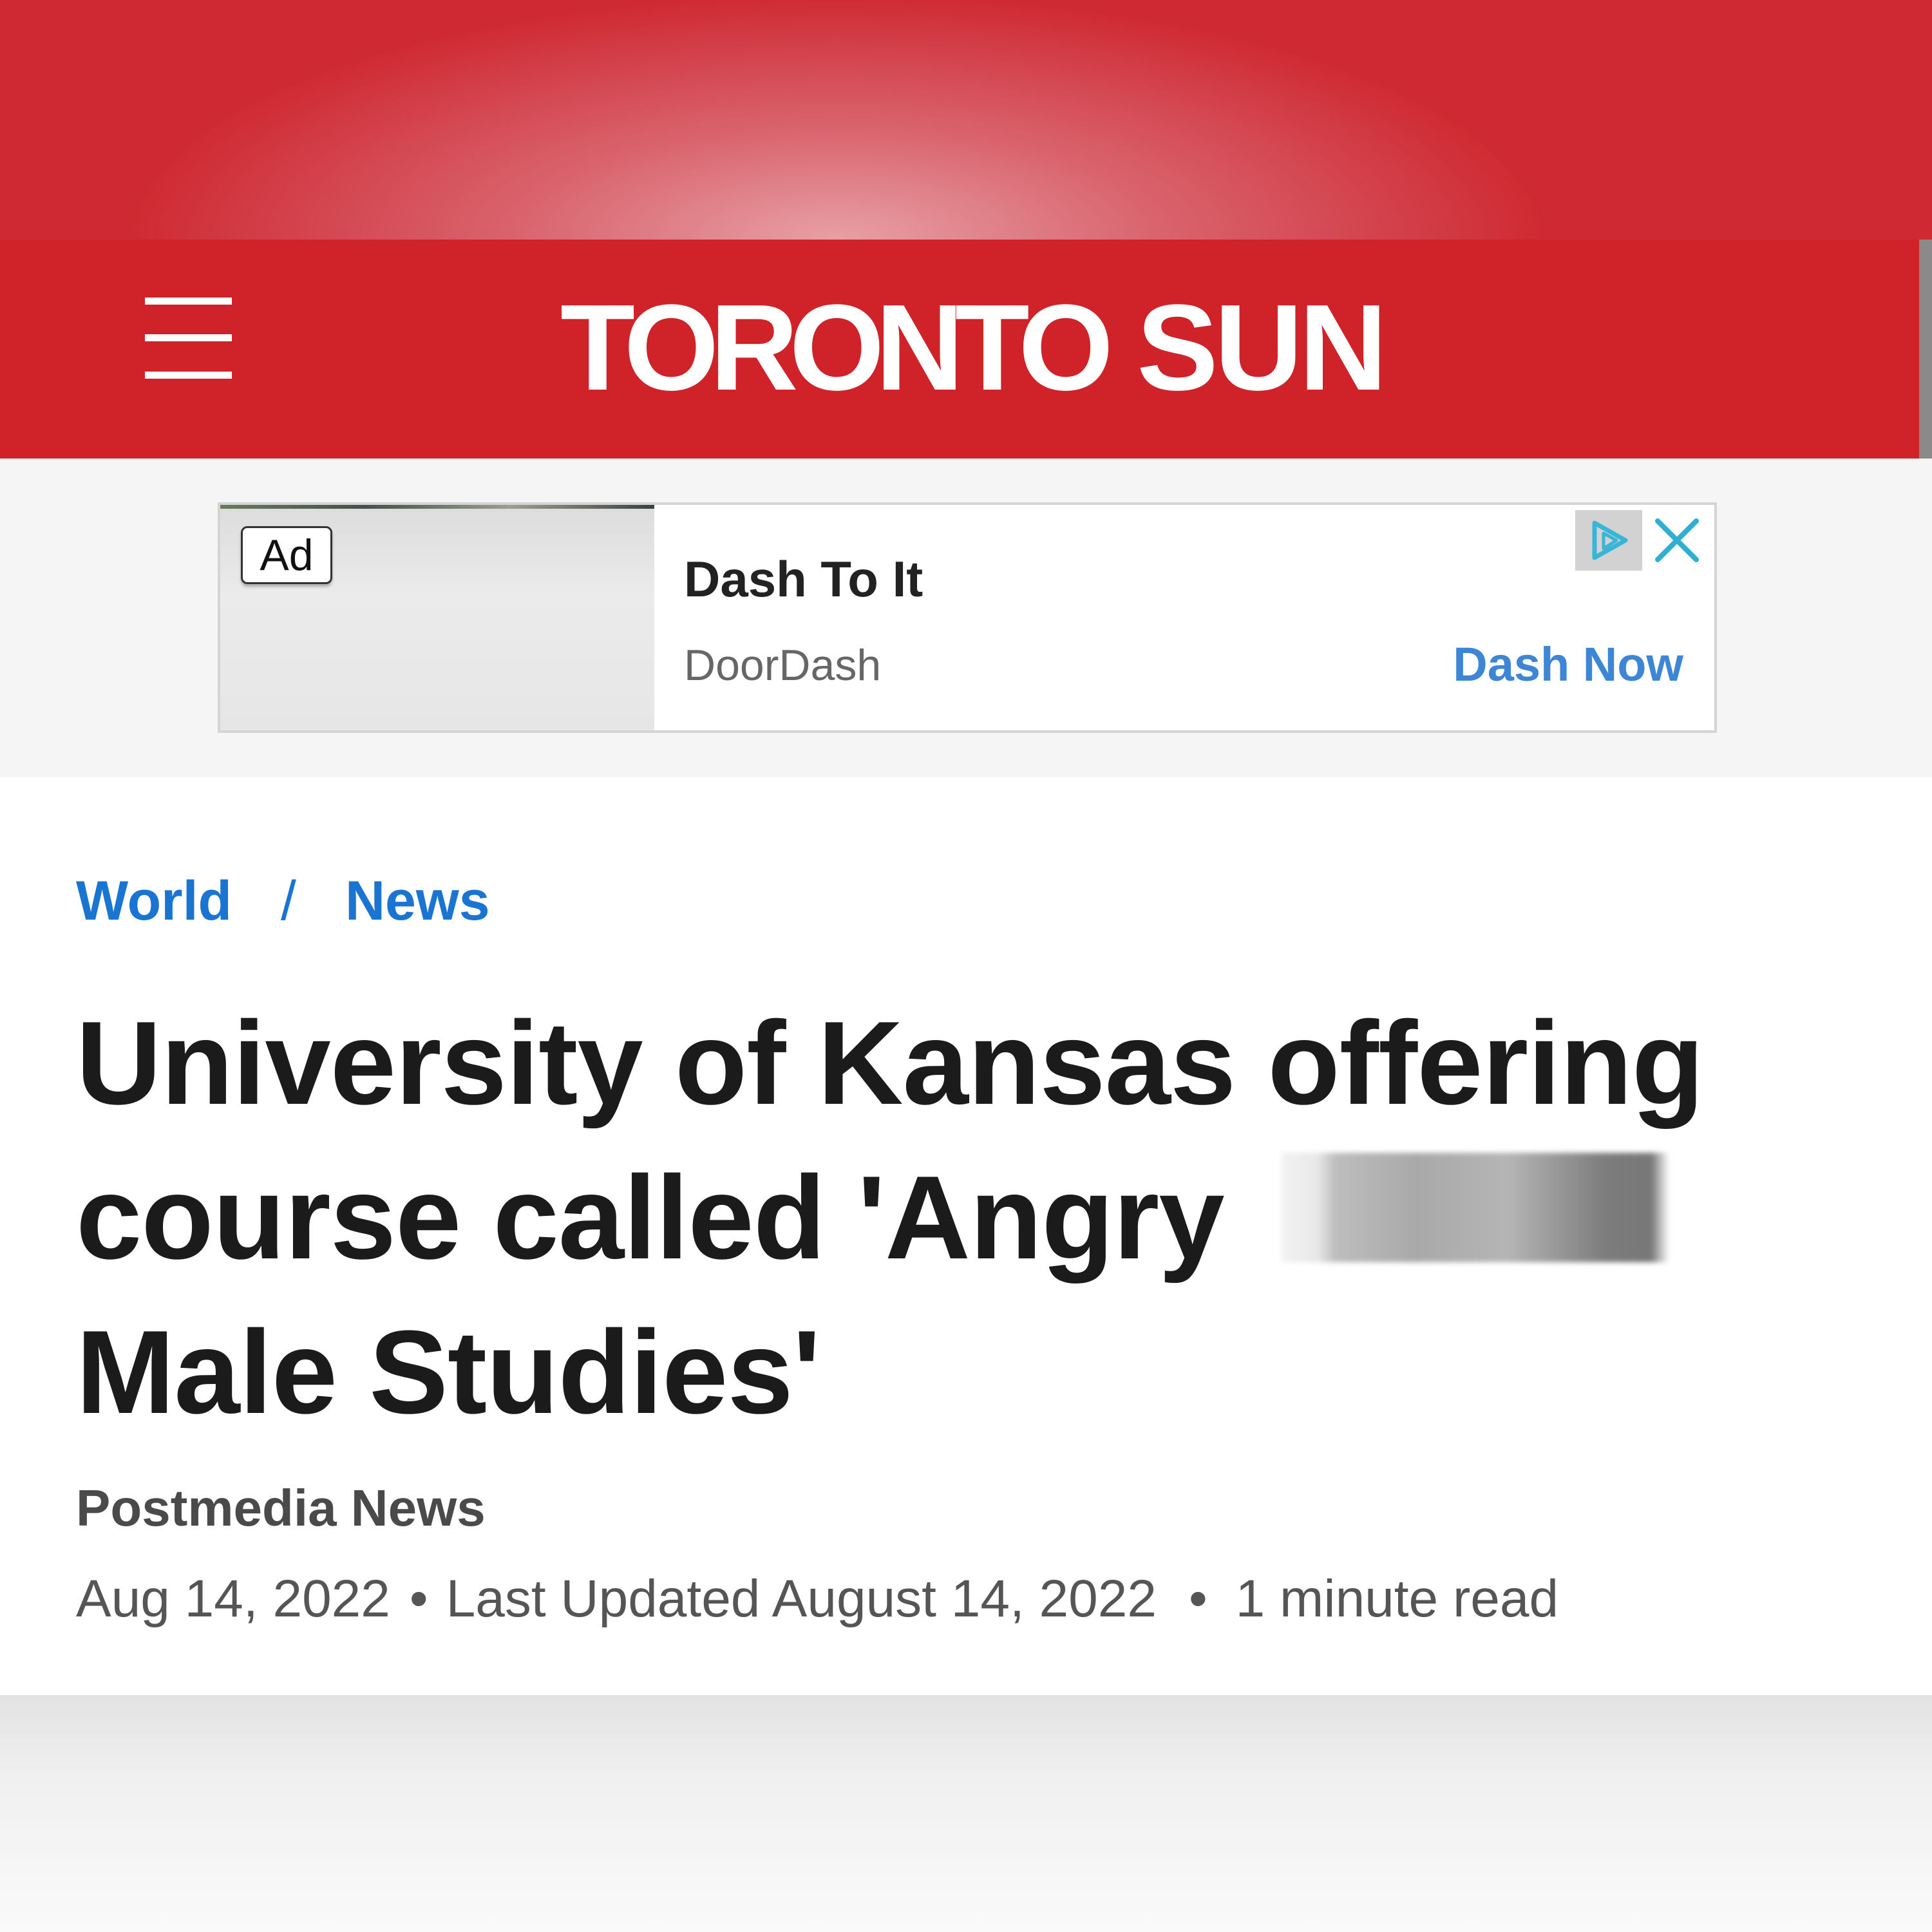 This screenshot has width=1932, height=1932. I want to click on ad-badge: Ad, so click(286, 555).